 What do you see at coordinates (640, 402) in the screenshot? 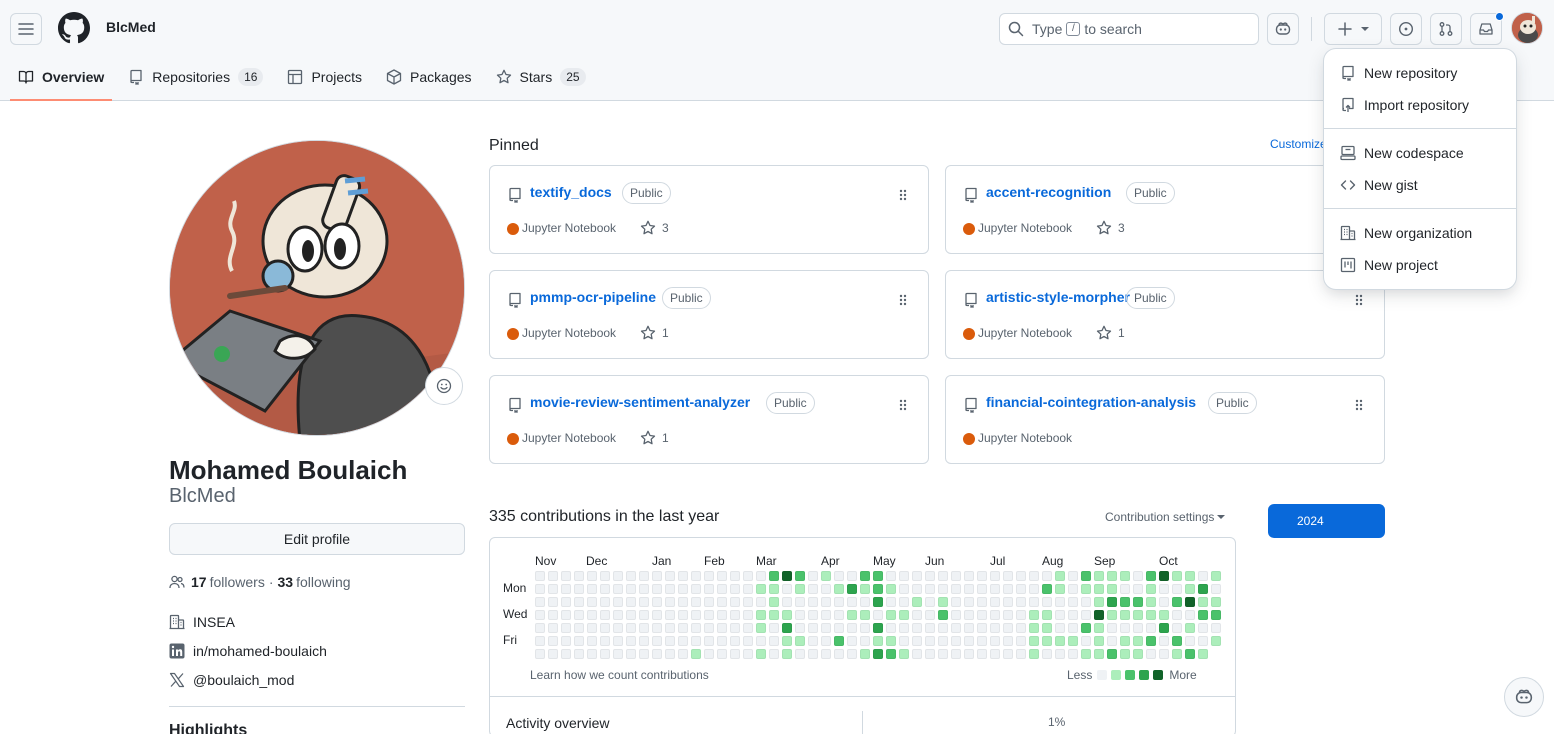
I see `repo-name-link: movie-review-sentiment-analyzer` at bounding box center [640, 402].